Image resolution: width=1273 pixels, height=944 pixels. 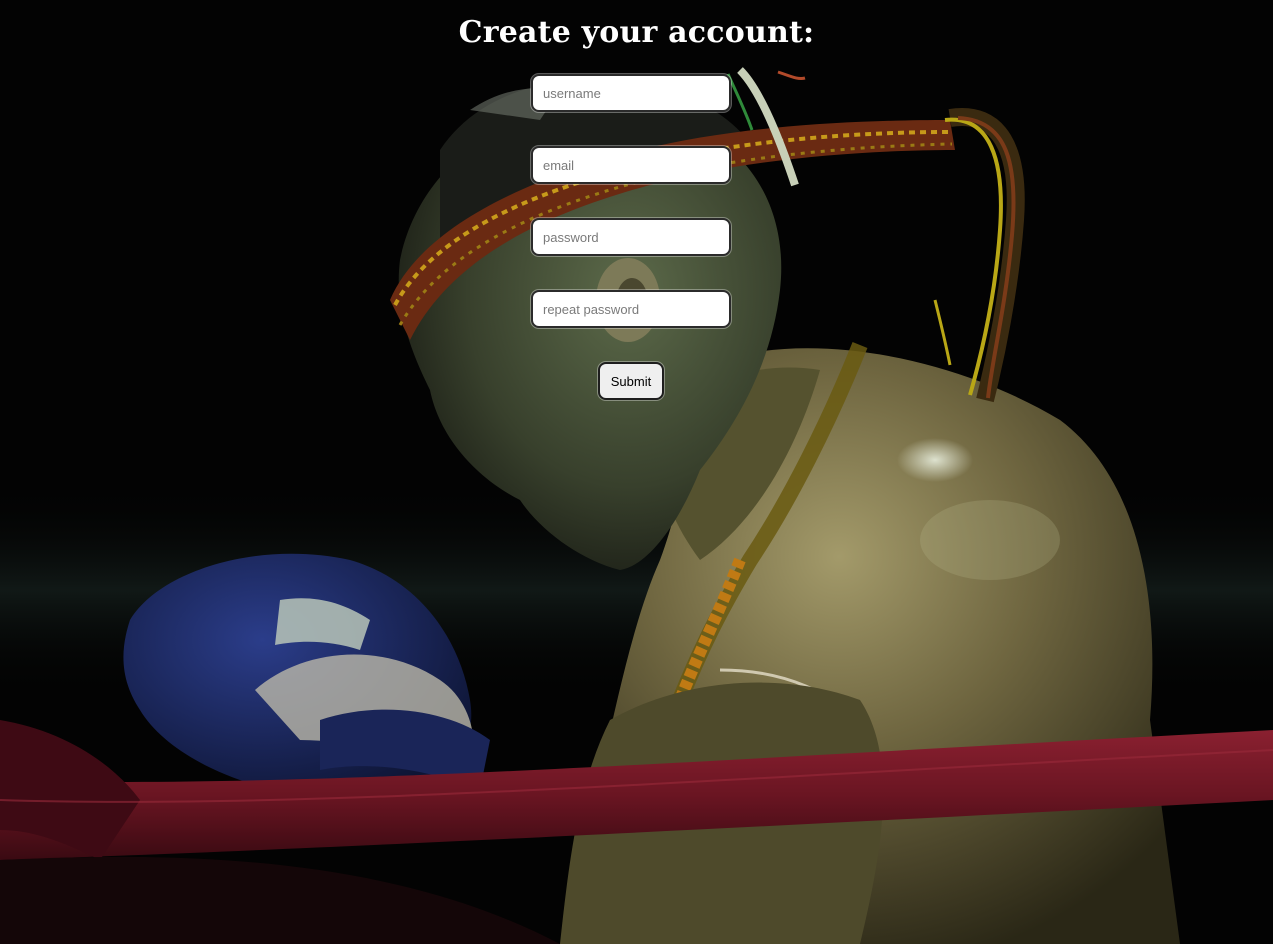 I want to click on submit-button: Submit, so click(x=631, y=381).